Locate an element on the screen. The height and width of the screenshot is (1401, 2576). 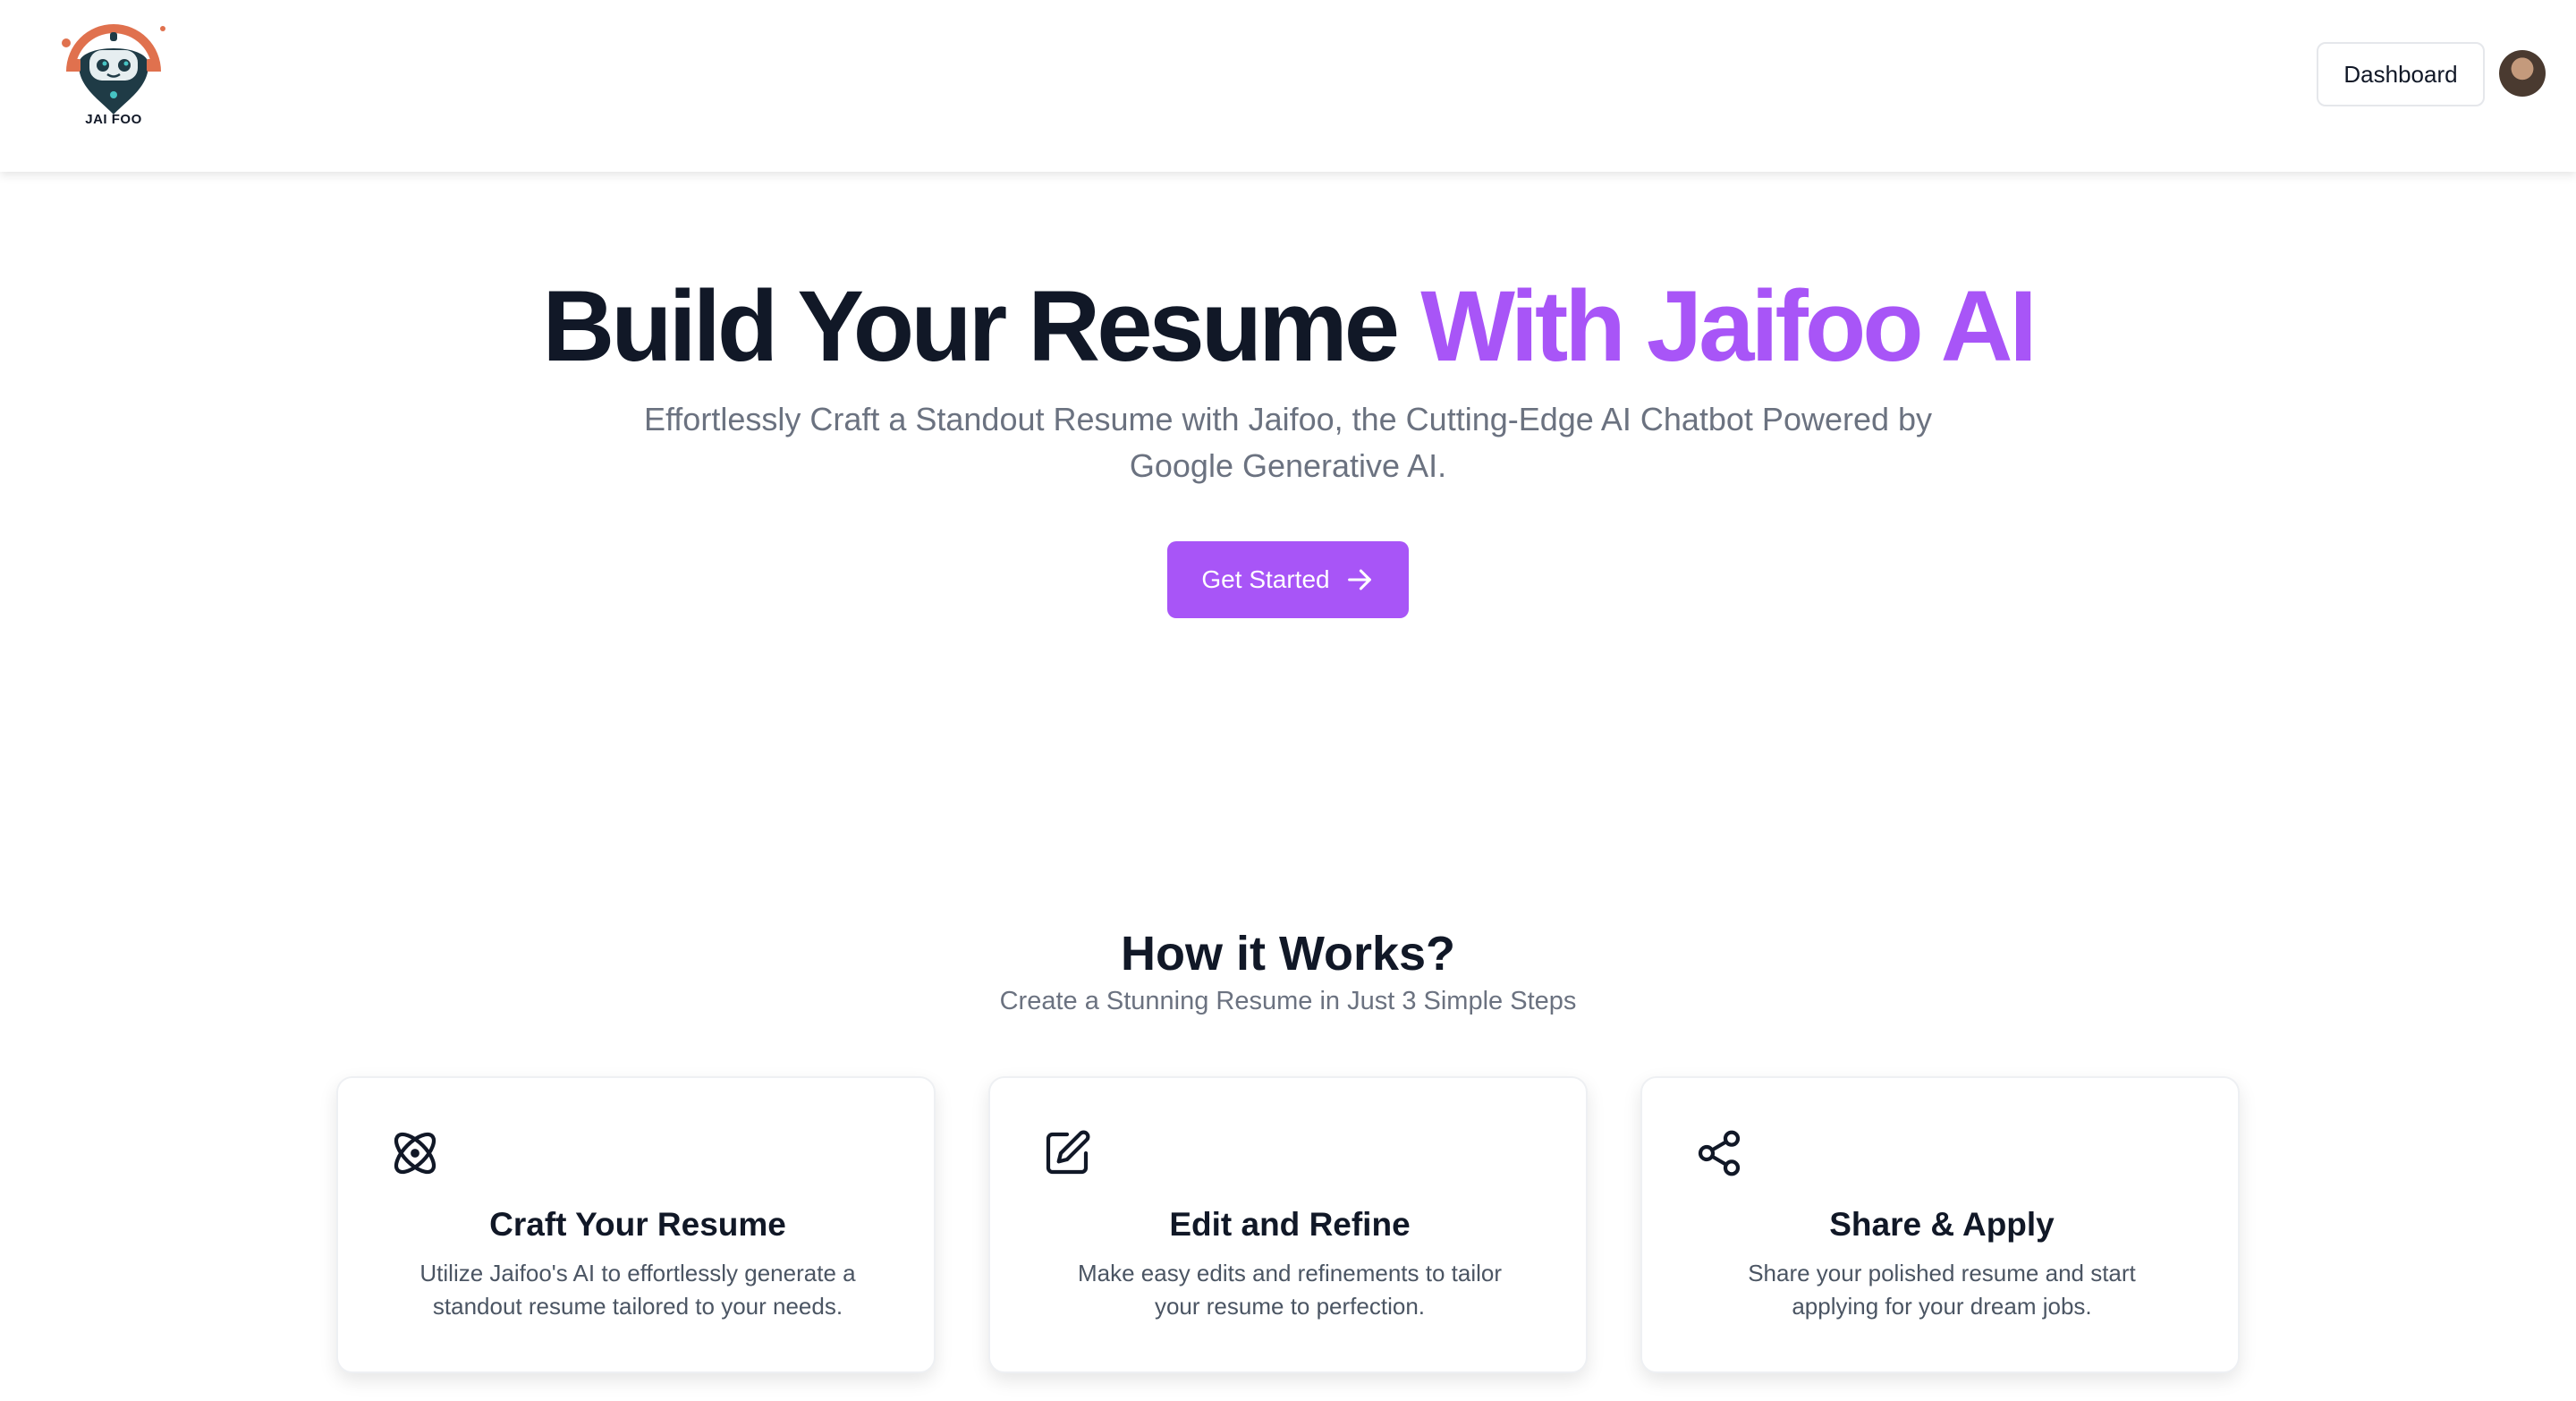
edit-icon is located at coordinates (1067, 1153).